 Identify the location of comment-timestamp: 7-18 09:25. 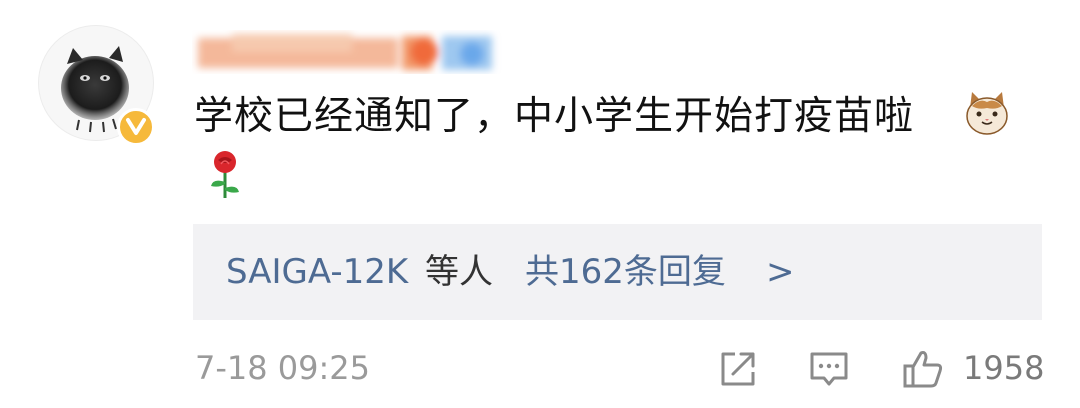
(283, 368).